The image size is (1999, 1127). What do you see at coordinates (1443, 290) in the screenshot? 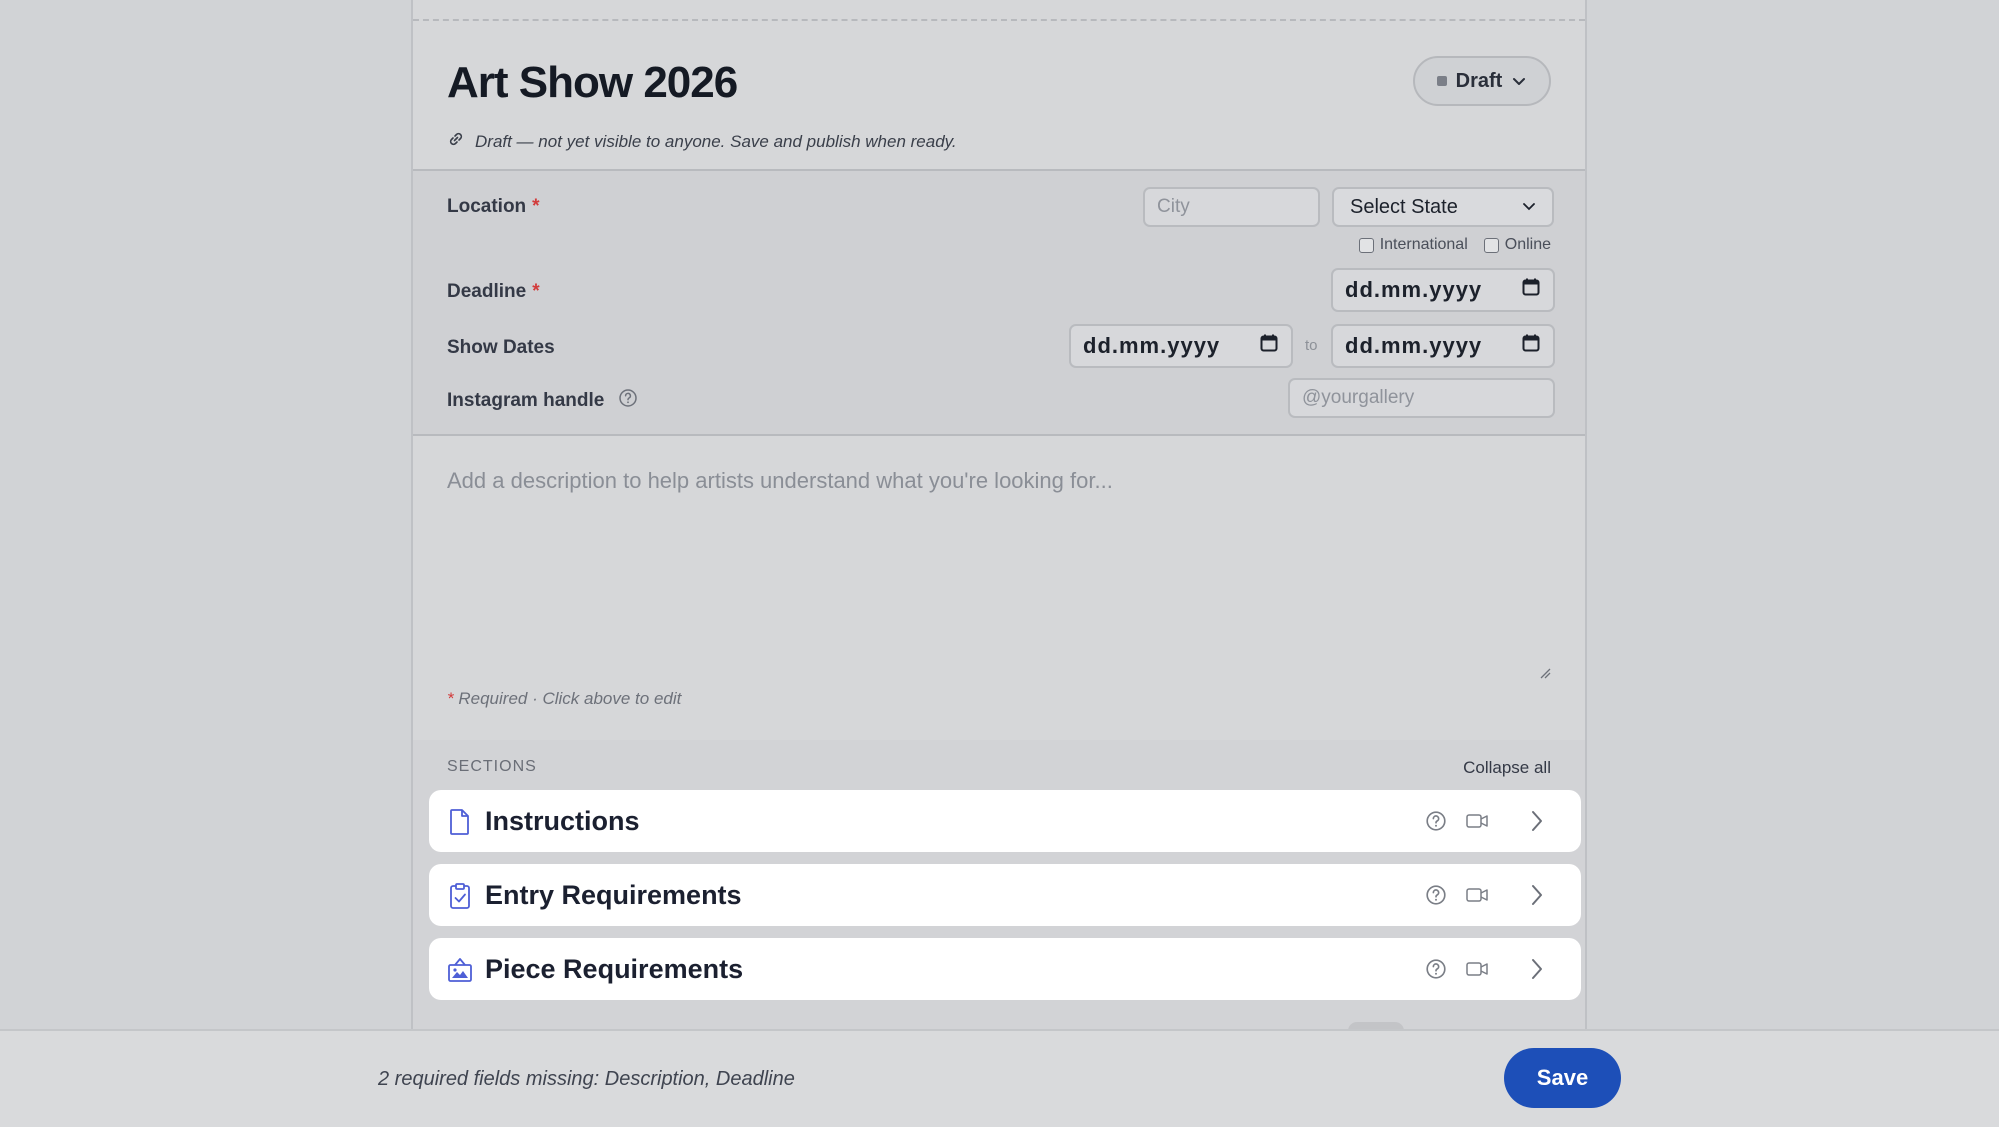
I see `deadline-date-input: dd.mm.yyyy` at bounding box center [1443, 290].